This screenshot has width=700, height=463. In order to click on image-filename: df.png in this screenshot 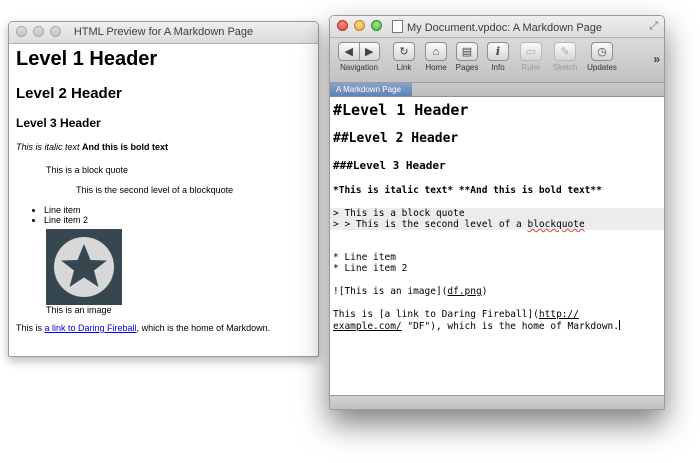, I will do `click(464, 291)`.